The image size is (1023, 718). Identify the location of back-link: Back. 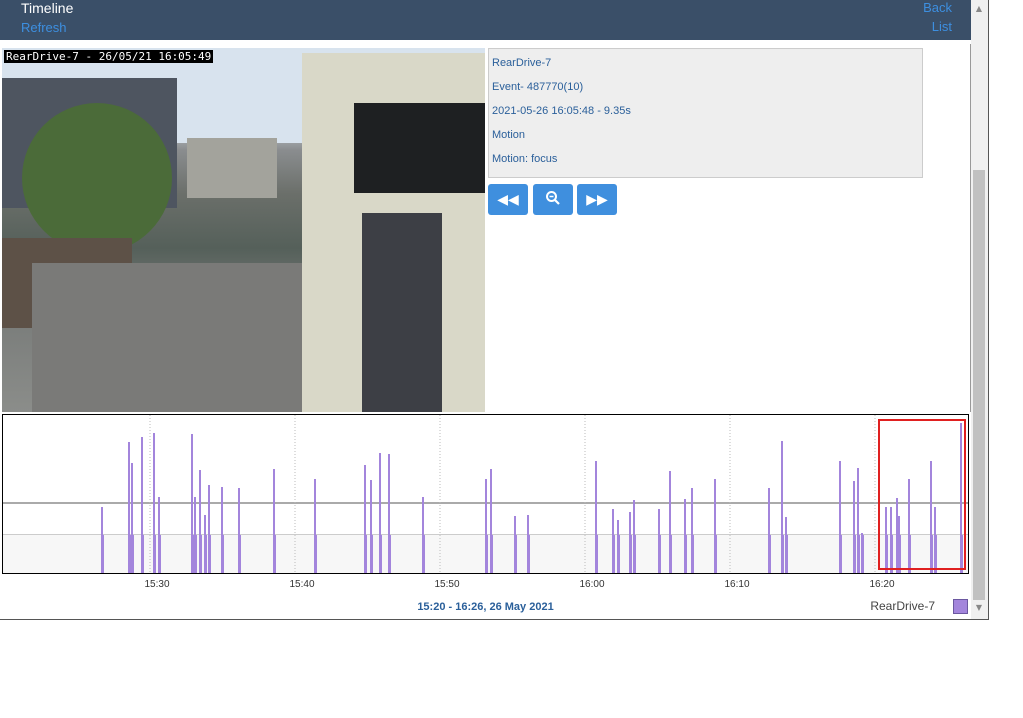
(937, 7).